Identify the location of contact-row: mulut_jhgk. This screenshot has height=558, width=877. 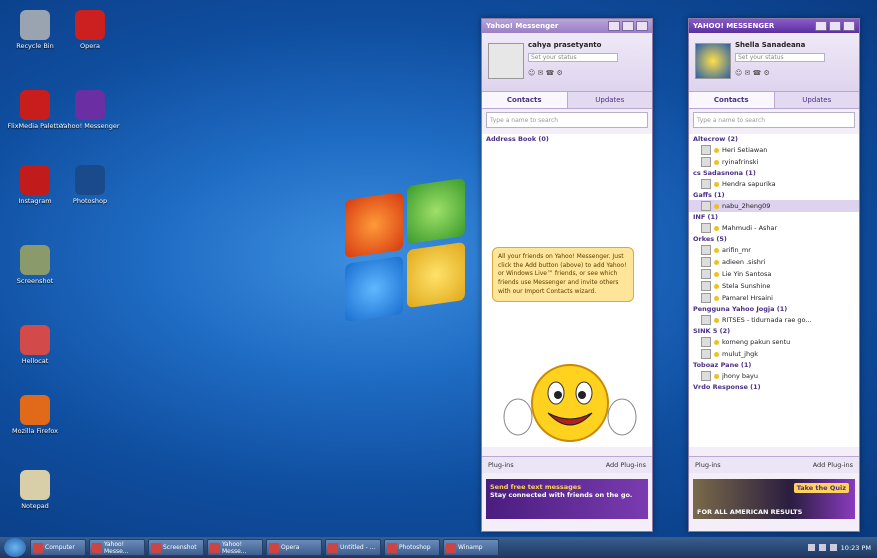
(774, 354).